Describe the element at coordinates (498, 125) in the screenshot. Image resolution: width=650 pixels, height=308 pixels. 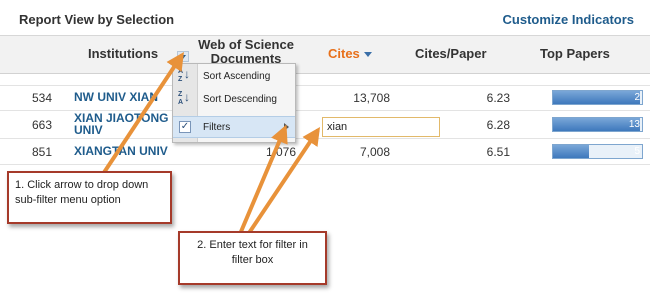
I see `cites-per-paper-value: 6.28` at that location.